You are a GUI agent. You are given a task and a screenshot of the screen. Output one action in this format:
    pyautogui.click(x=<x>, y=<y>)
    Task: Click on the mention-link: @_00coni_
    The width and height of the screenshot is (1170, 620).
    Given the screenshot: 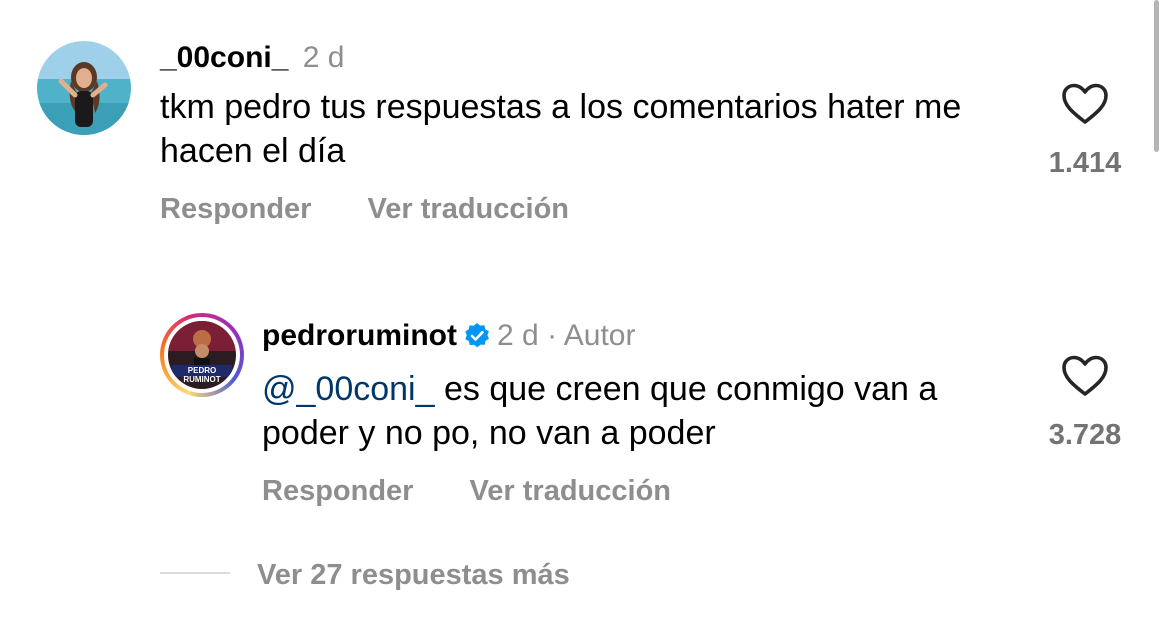 What is the action you would take?
    pyautogui.click(x=348, y=389)
    